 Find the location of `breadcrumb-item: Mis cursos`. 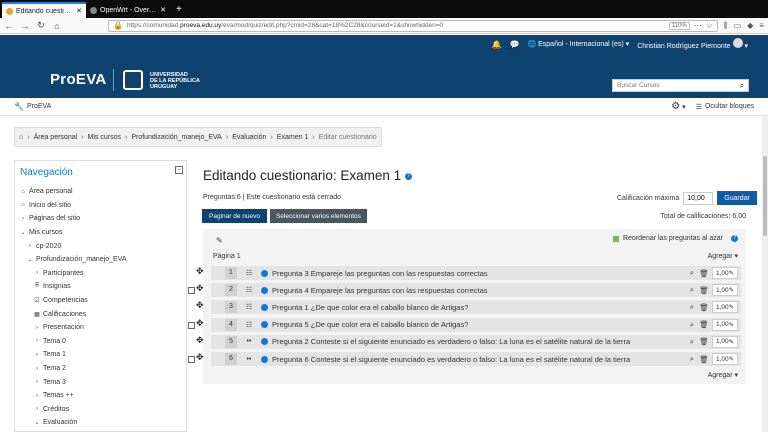

breadcrumb-item: Mis cursos is located at coordinates (104, 137).